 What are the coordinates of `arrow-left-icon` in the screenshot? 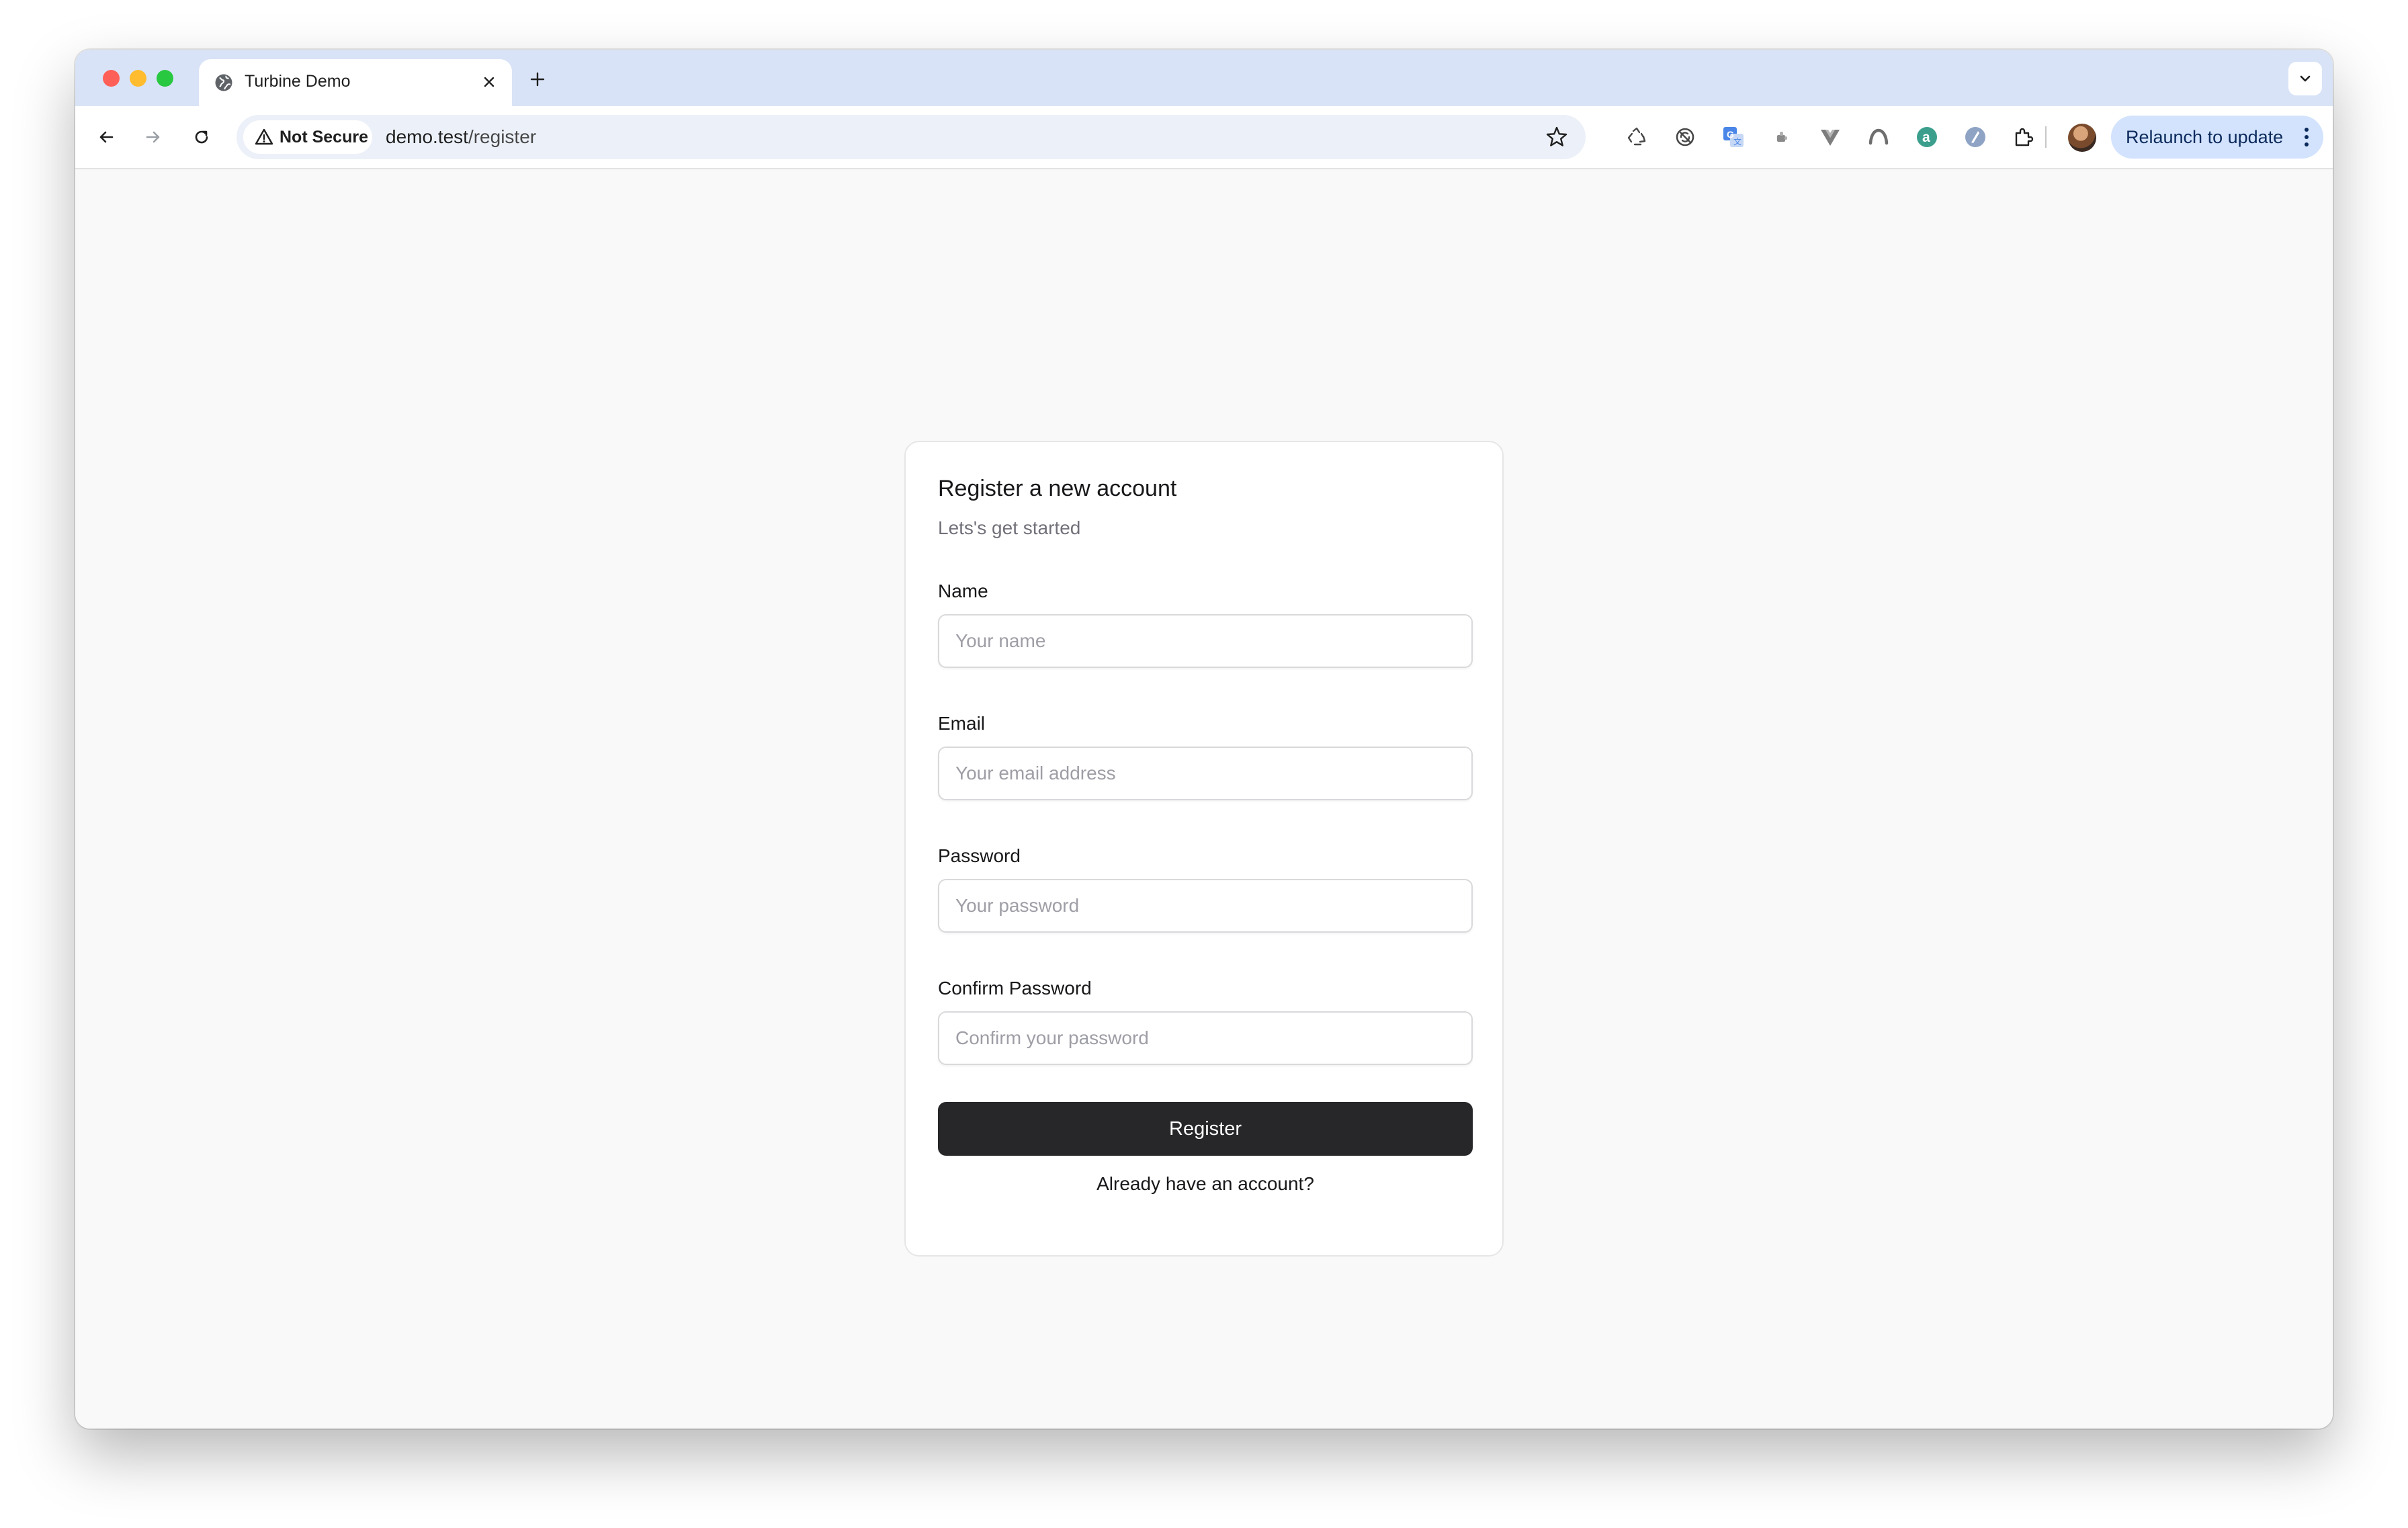 It's located at (106, 137).